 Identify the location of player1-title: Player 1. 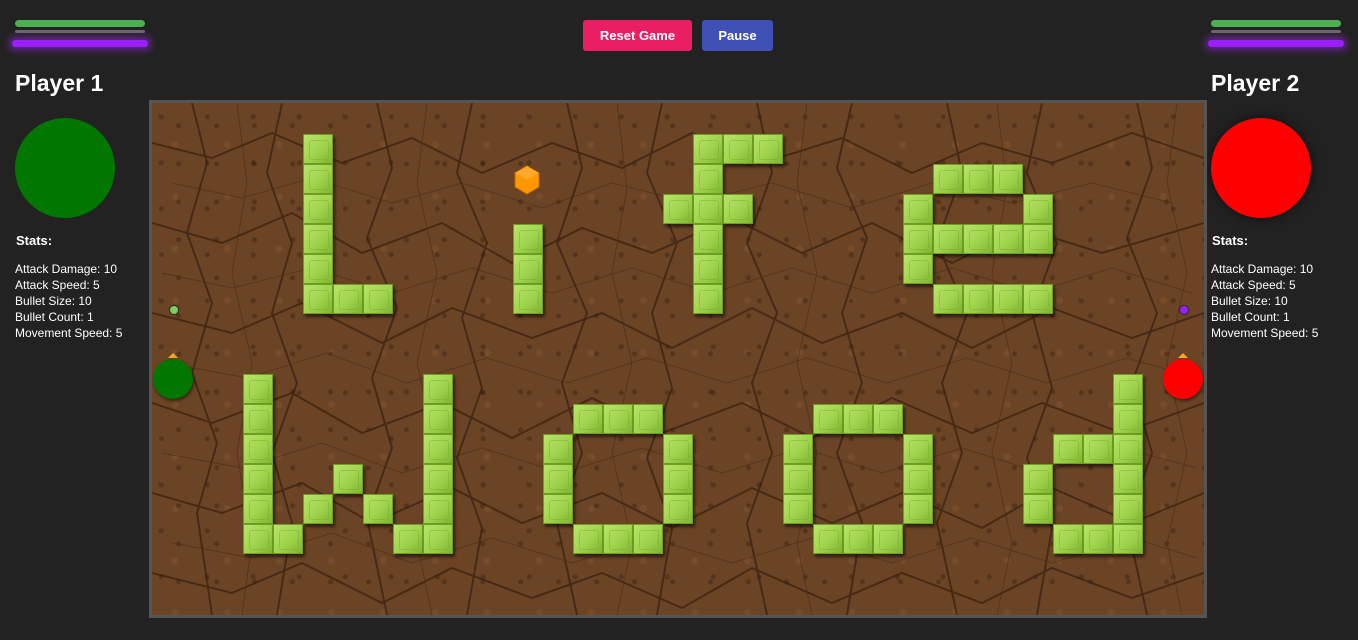
(59, 83).